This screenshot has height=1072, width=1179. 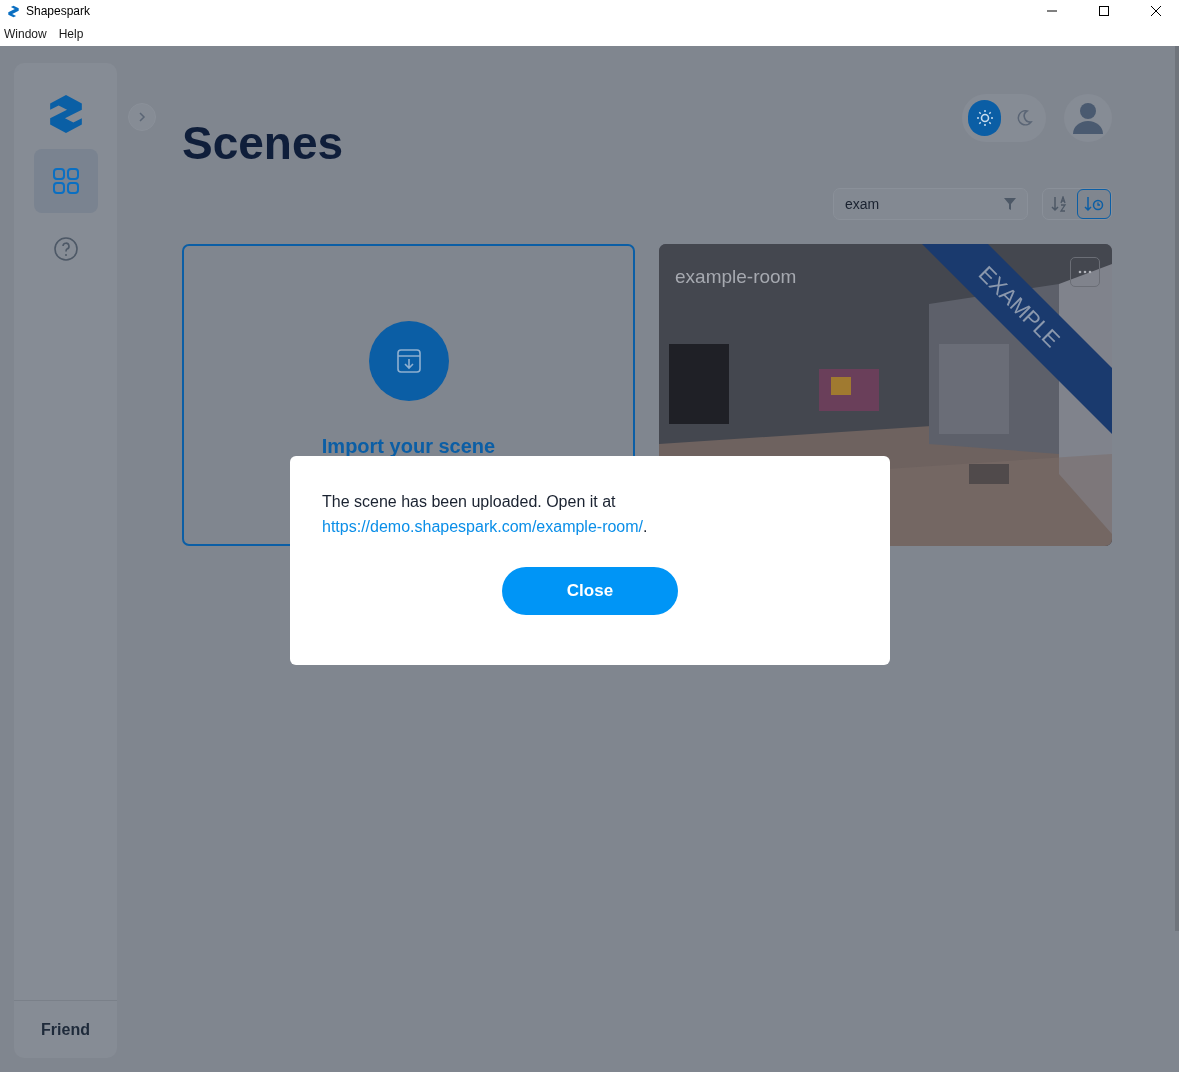 I want to click on menu-item: Help, so click(x=71, y=34).